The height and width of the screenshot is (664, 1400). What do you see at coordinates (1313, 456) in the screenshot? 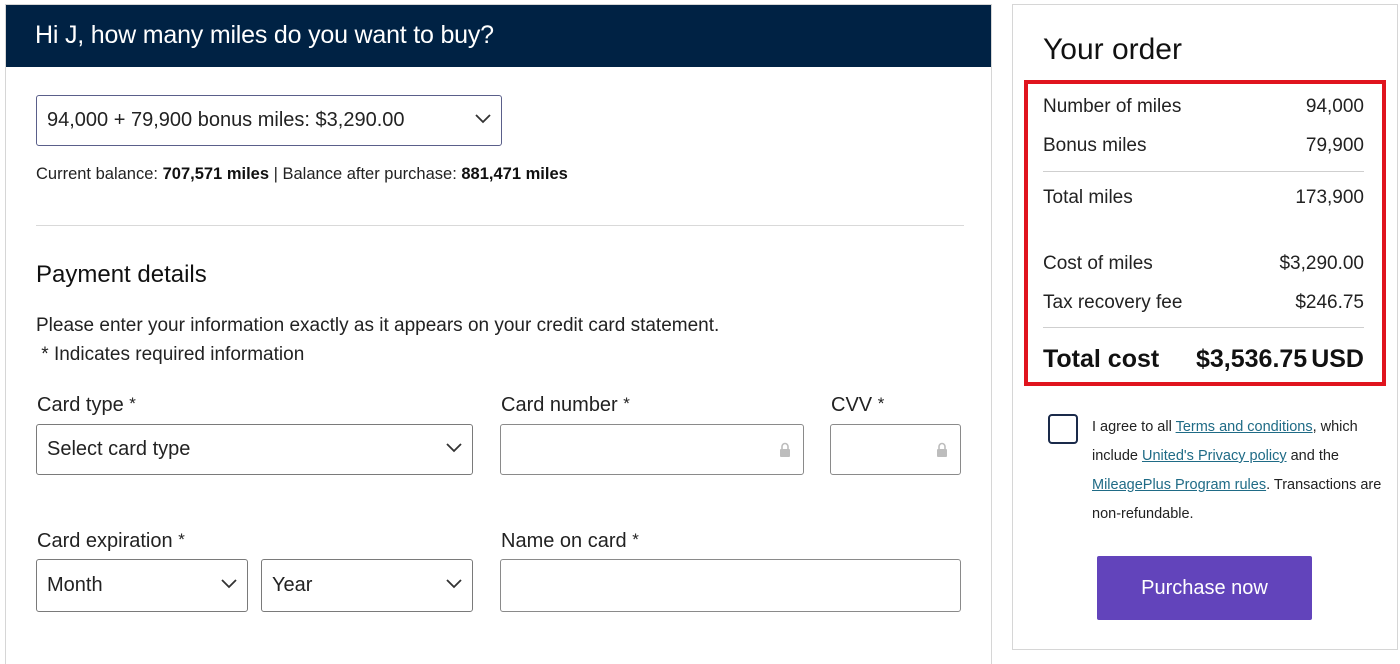
I see `agreement-text-part: and the` at bounding box center [1313, 456].